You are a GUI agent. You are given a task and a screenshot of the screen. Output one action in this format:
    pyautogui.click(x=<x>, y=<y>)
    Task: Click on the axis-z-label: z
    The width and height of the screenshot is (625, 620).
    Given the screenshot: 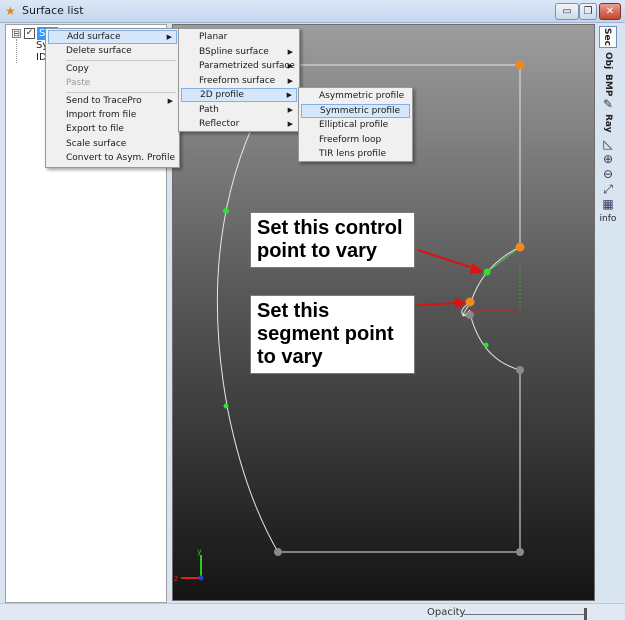 What is the action you would take?
    pyautogui.click(x=176, y=578)
    